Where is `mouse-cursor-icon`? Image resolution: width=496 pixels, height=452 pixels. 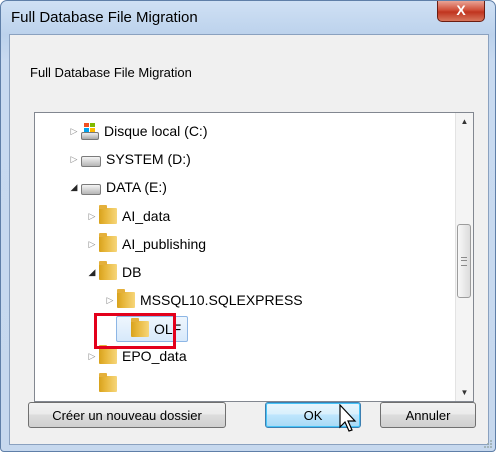
mouse-cursor-icon is located at coordinates (348, 418).